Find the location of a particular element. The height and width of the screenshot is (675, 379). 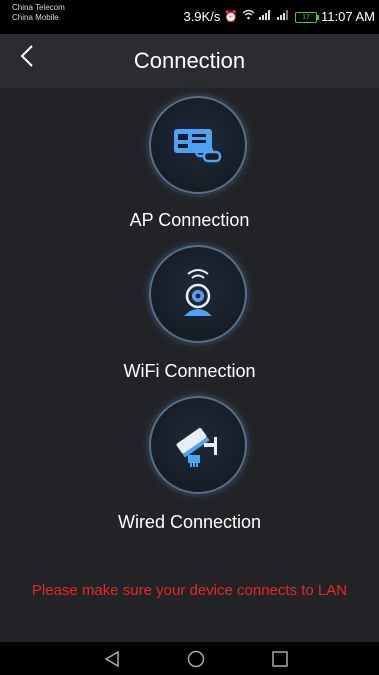

wifi-camera-icon is located at coordinates (198, 292).